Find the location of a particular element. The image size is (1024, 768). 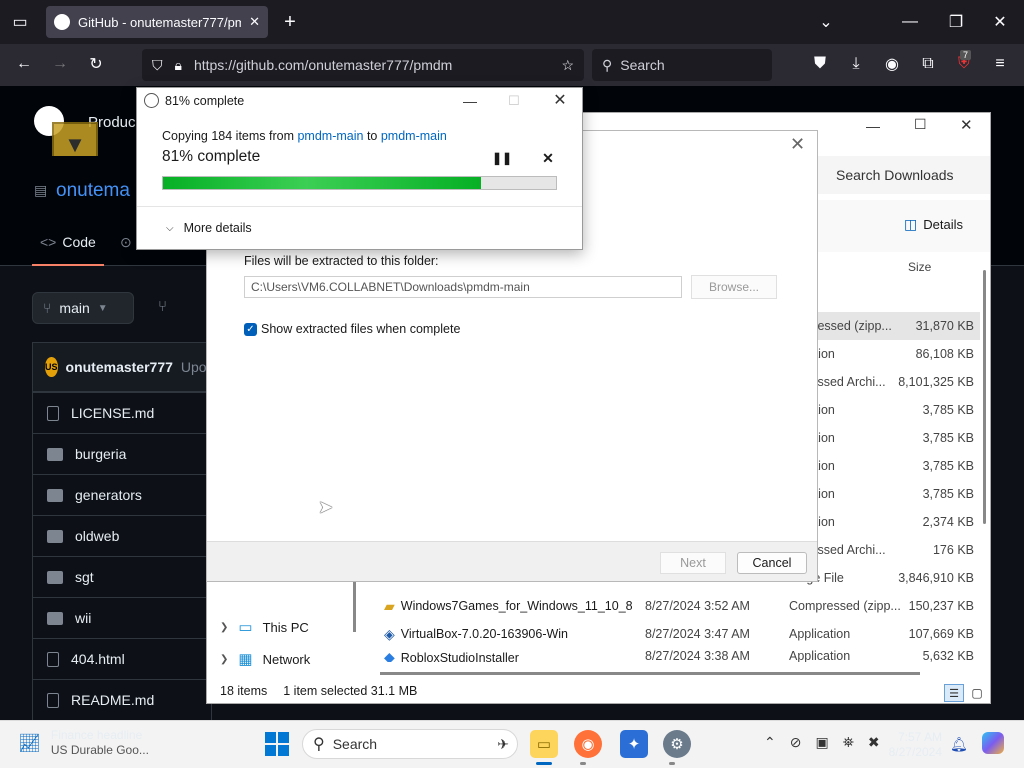

list-scrollbar is located at coordinates (984, 397).